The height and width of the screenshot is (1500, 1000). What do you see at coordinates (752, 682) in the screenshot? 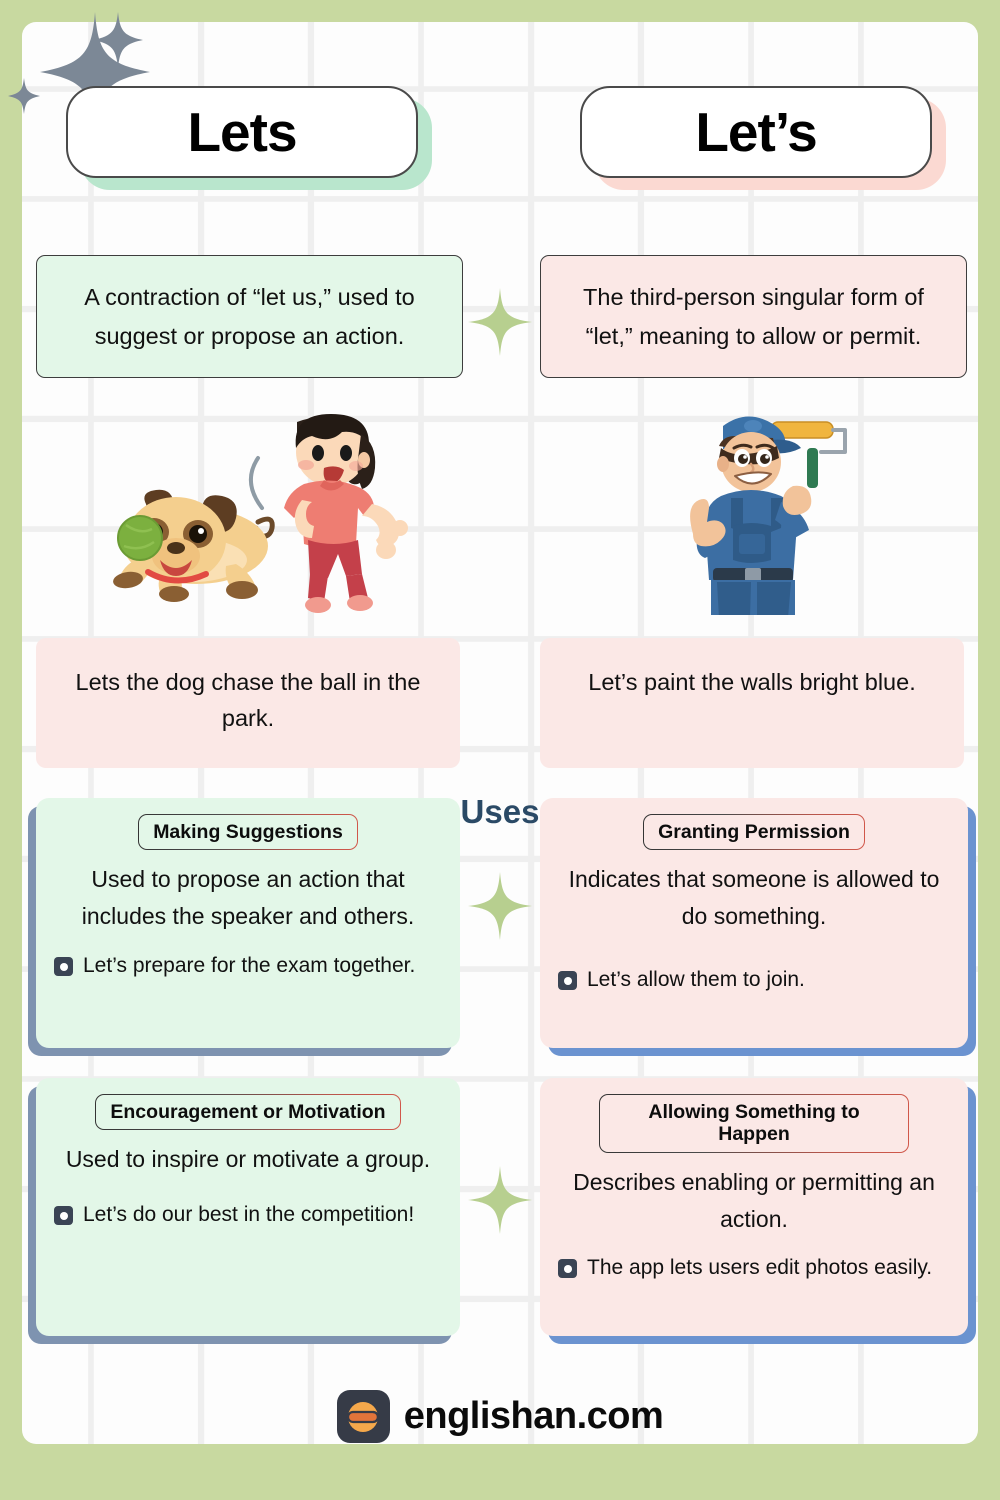
I see `example-text-lets-apostrophe: Let’s paint the walls bright blue.` at bounding box center [752, 682].